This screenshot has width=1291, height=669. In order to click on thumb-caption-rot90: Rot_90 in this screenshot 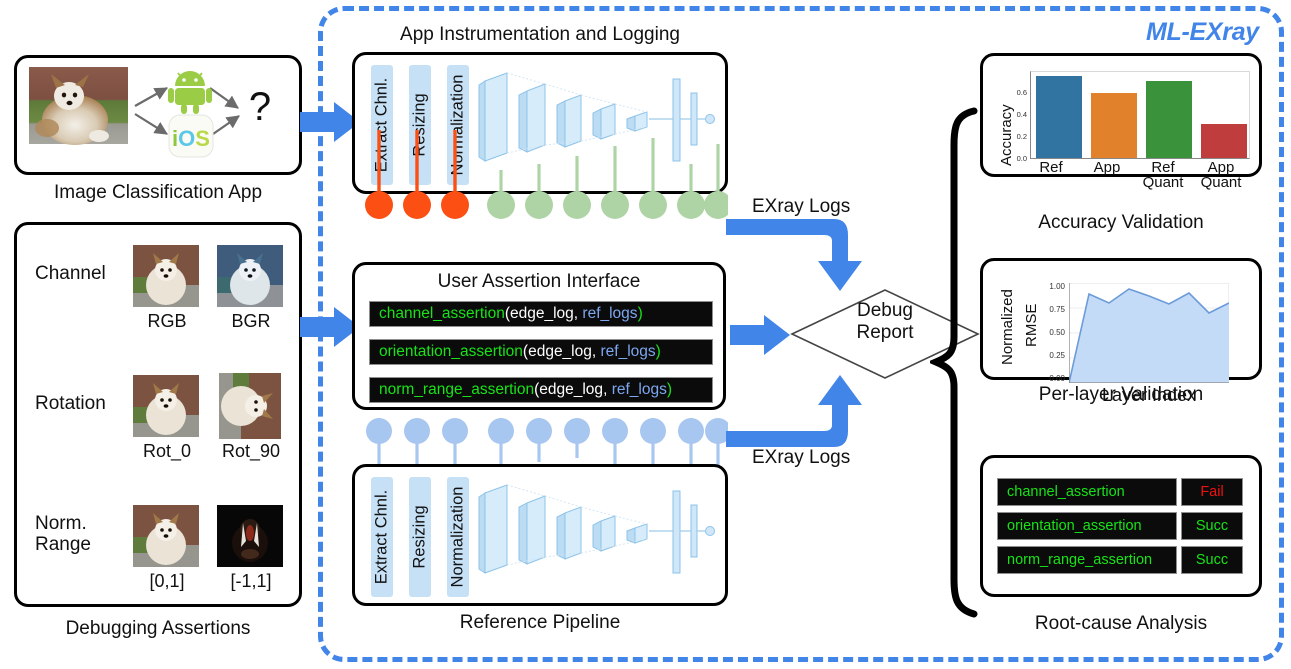, I will do `click(251, 451)`.